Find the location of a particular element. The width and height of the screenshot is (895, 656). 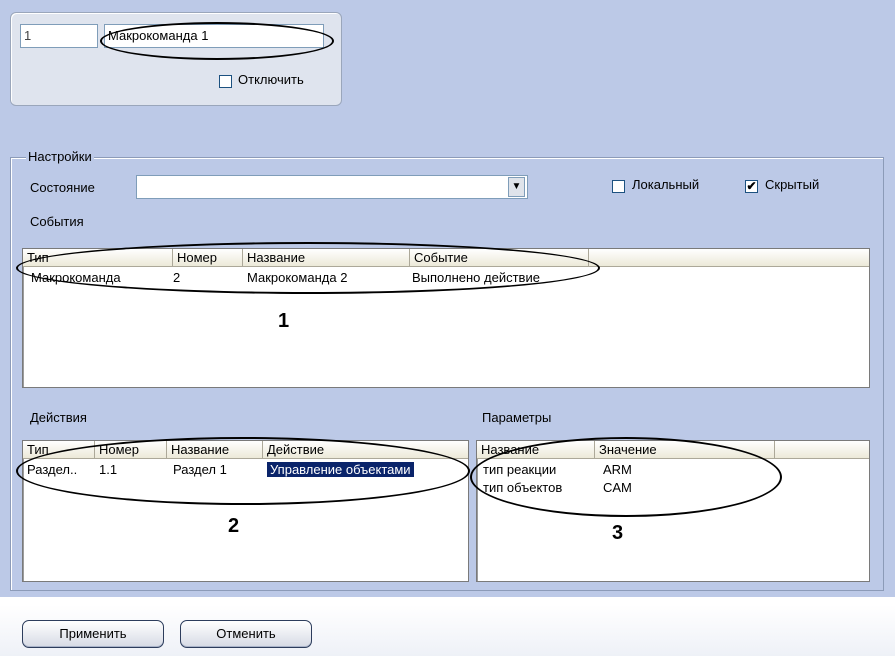

action-cell-action: Управление объектами is located at coordinates (338, 470).